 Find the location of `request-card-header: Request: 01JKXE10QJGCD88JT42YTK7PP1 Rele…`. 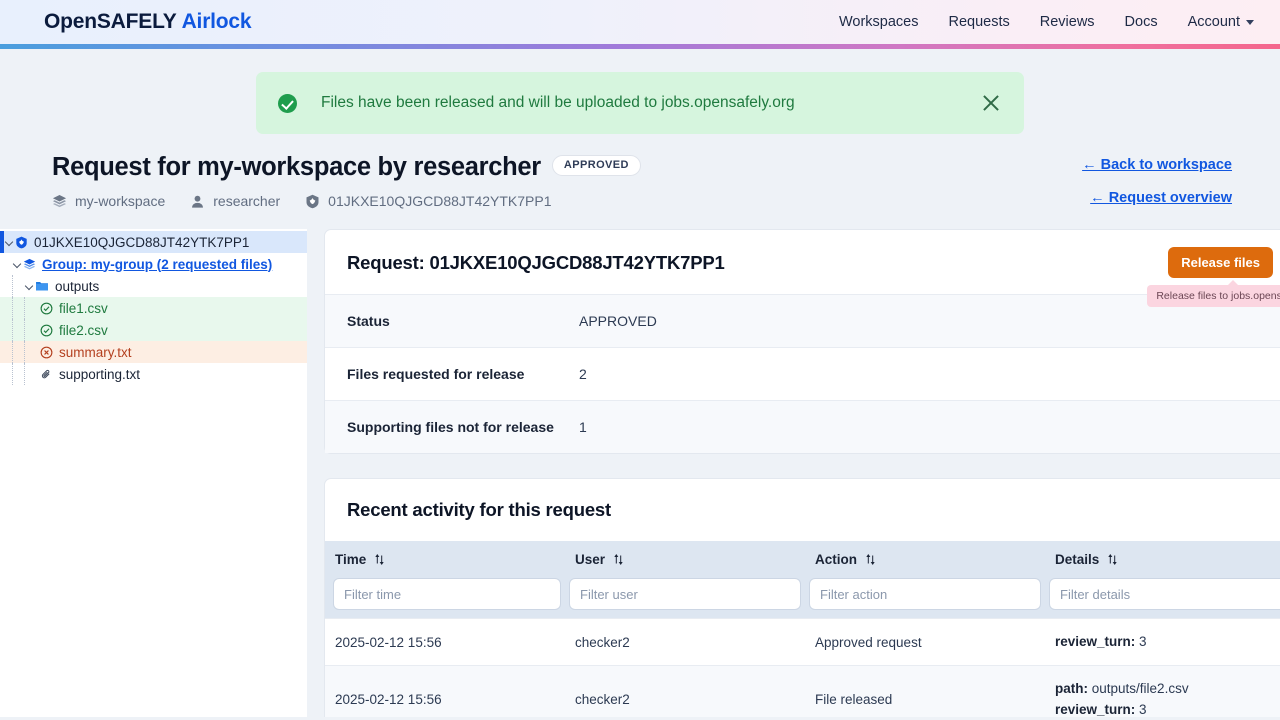

request-card-header: Request: 01JKXE10QJGCD88JT42YTK7PP1 Rele… is located at coordinates (802, 268).